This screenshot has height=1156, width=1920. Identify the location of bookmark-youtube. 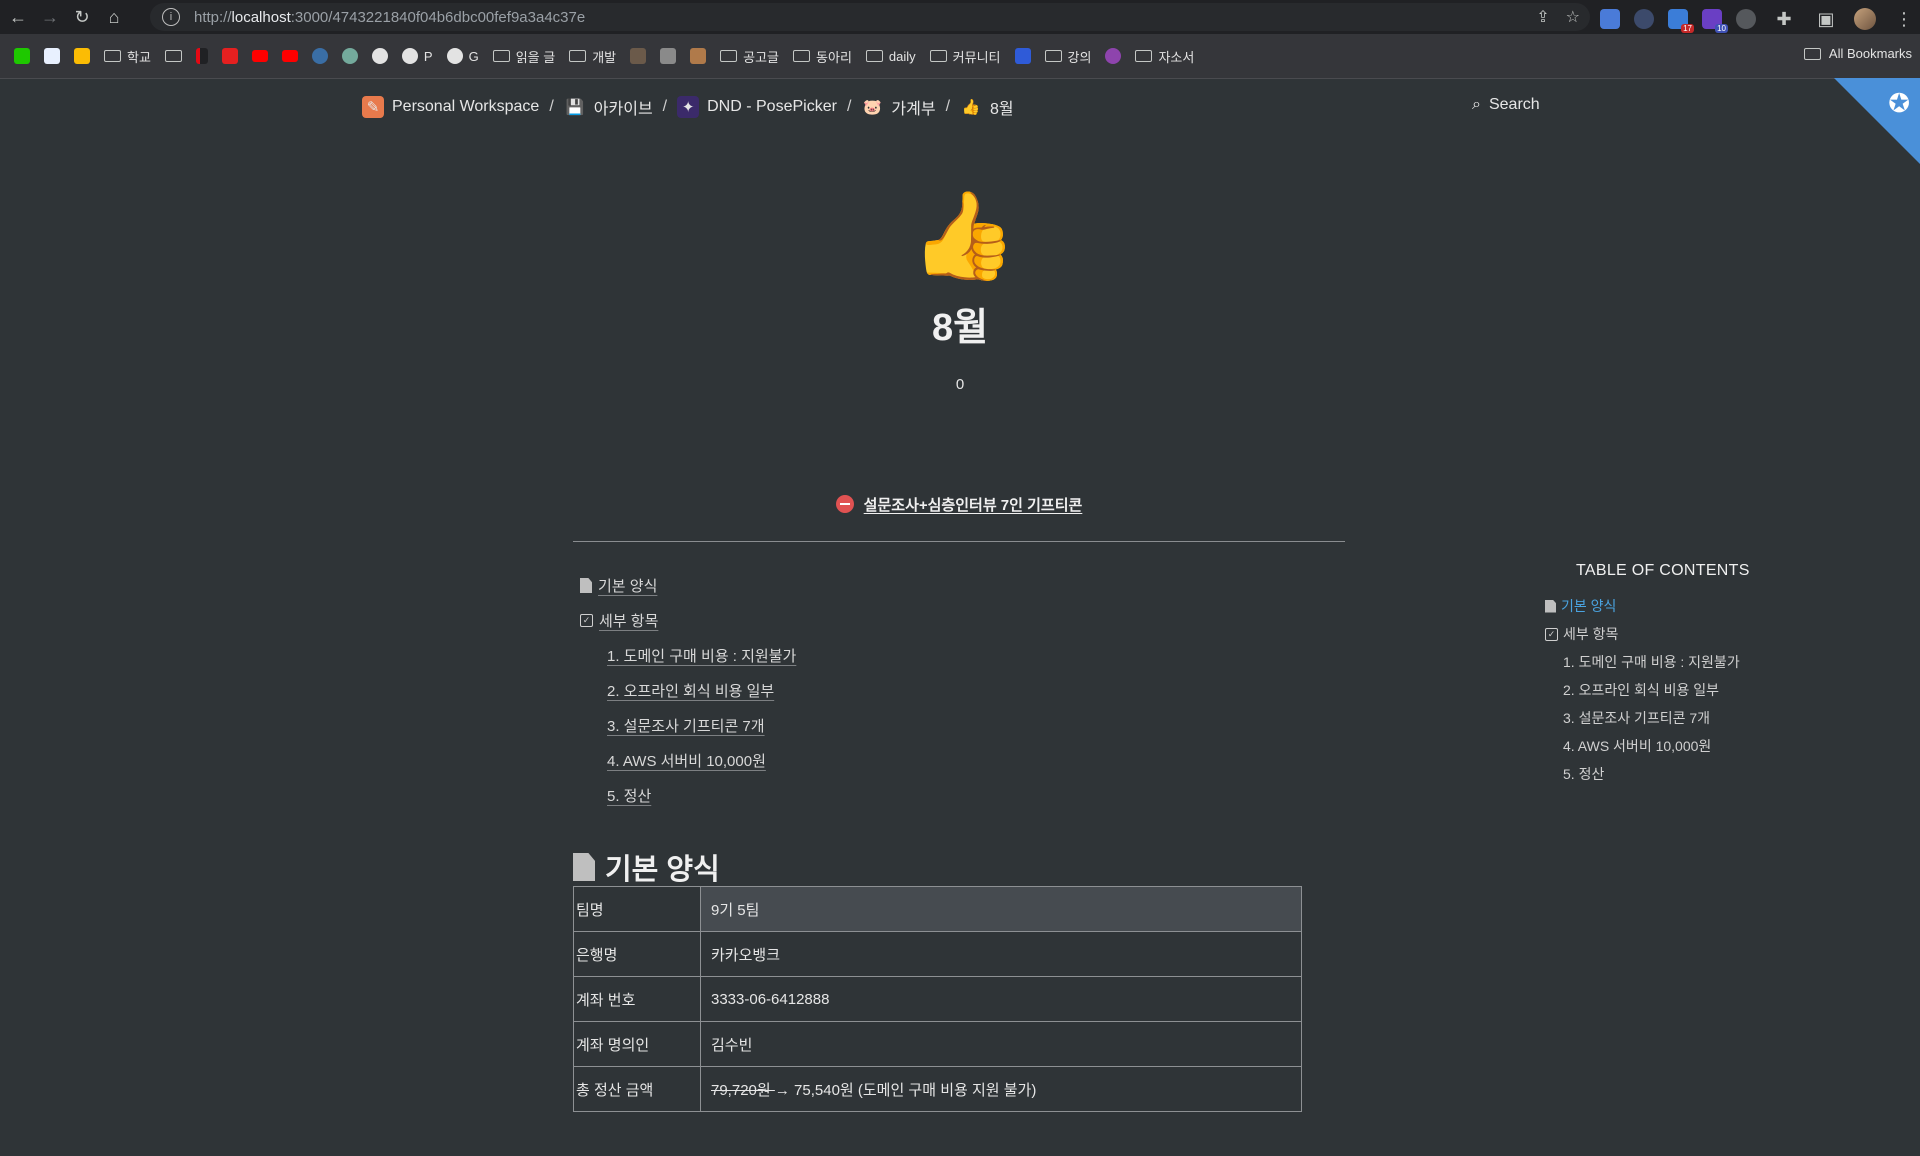
(259, 56).